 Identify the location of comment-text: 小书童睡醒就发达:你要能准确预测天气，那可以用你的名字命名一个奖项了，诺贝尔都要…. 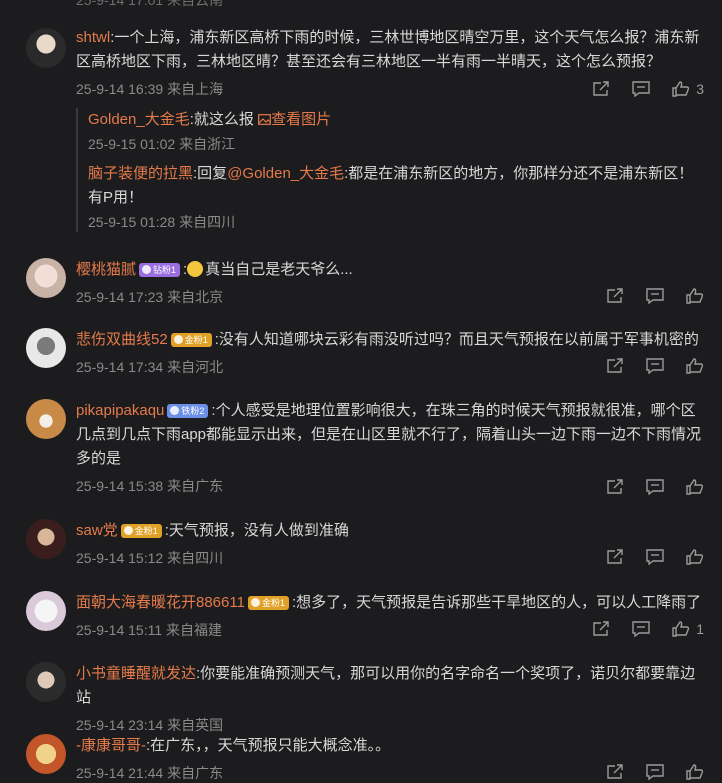
(390, 686).